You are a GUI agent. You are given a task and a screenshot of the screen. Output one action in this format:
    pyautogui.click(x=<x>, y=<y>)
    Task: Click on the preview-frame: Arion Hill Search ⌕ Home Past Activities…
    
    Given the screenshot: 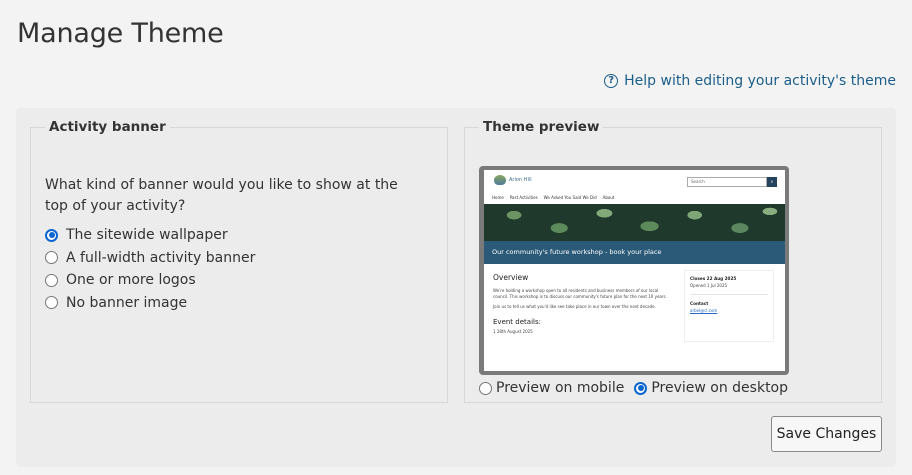 What is the action you would take?
    pyautogui.click(x=634, y=270)
    